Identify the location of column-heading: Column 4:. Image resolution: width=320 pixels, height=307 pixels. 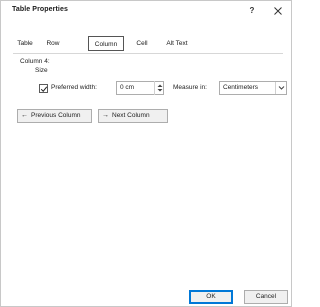
(35, 61).